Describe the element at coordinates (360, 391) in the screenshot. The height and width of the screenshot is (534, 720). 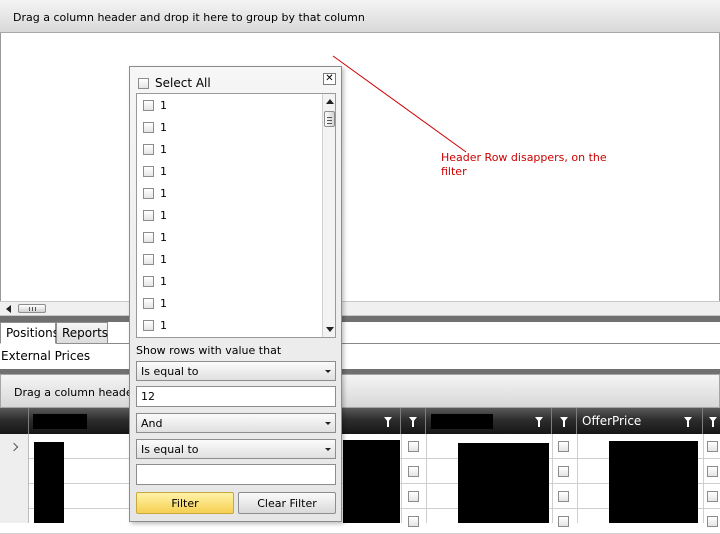
I see `lower-group-by-panel: Drag a column header a` at that location.